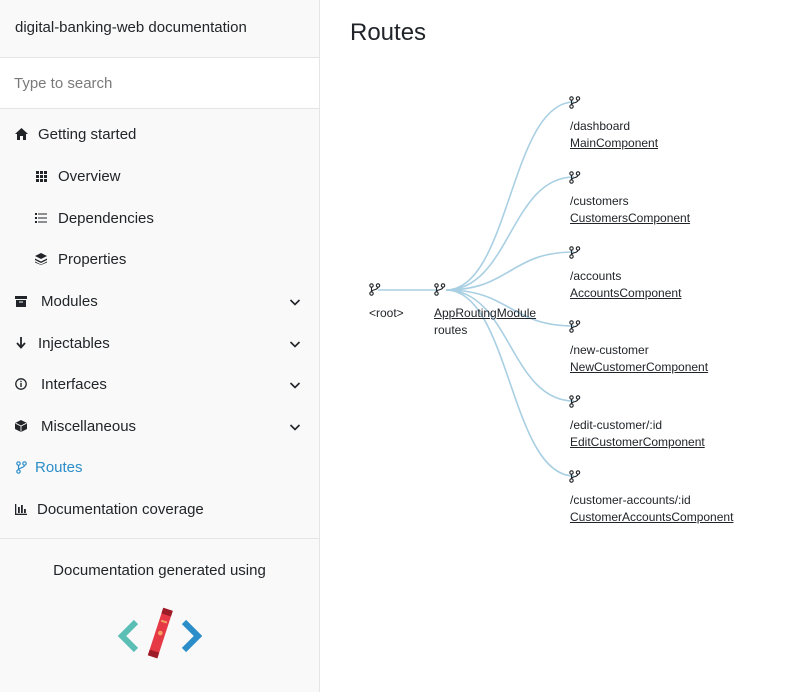  I want to click on nav-getting-started: Getting started, so click(159, 134).